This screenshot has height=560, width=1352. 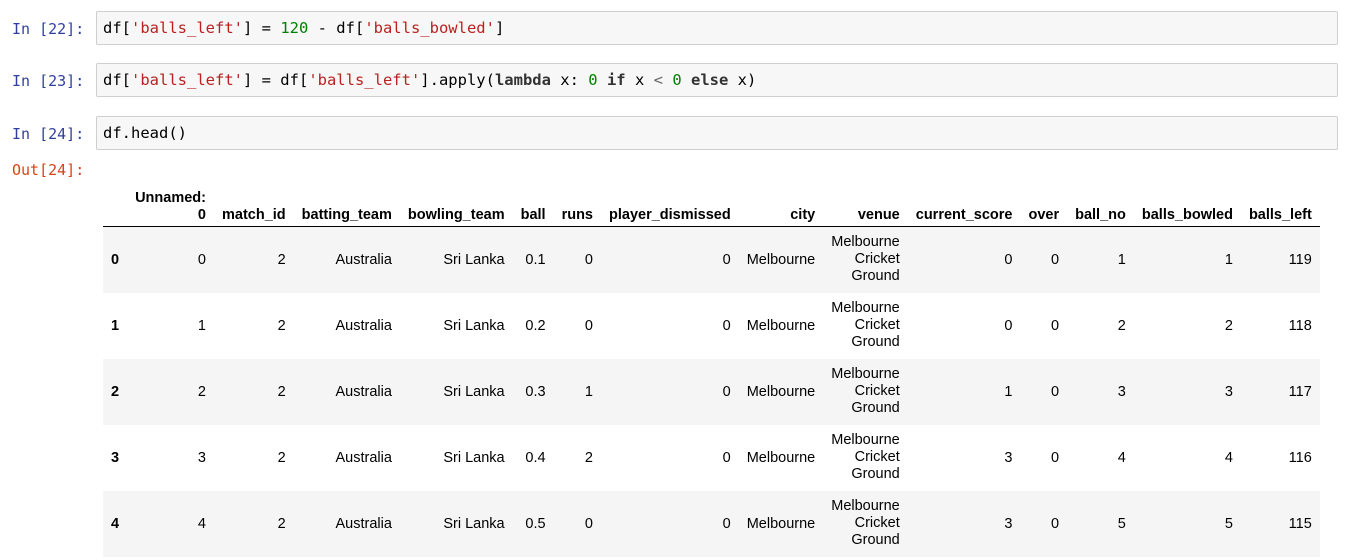 I want to click on column-header: match_id, so click(x=253, y=215).